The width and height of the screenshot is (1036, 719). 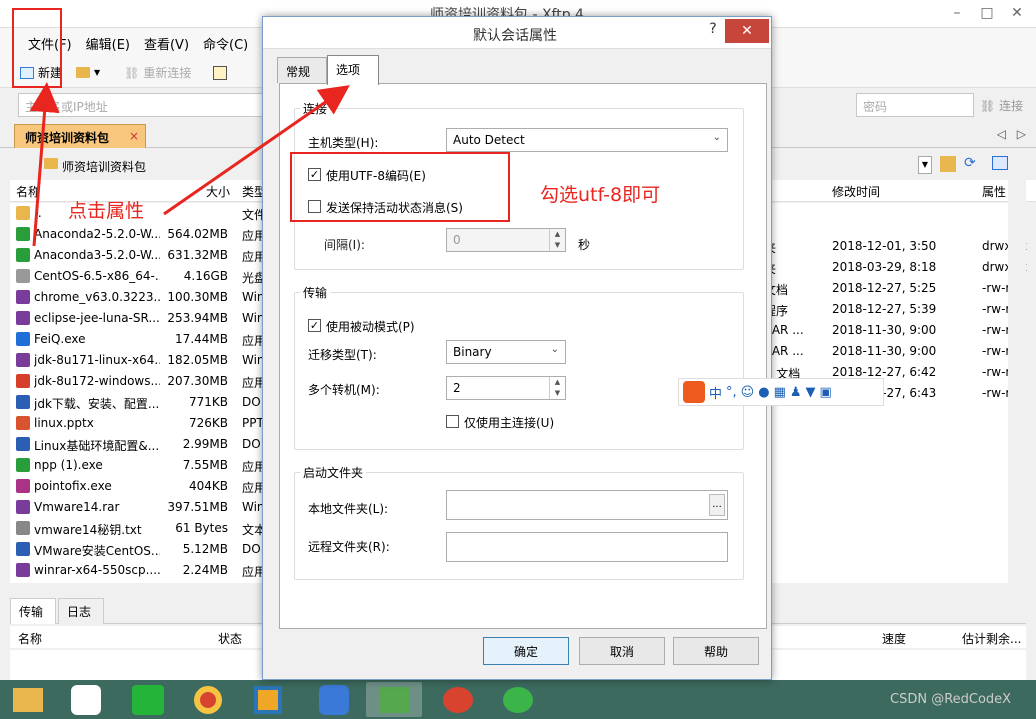 What do you see at coordinates (457, 388) in the screenshot?
I see `multi-transfer-value: 2` at bounding box center [457, 388].